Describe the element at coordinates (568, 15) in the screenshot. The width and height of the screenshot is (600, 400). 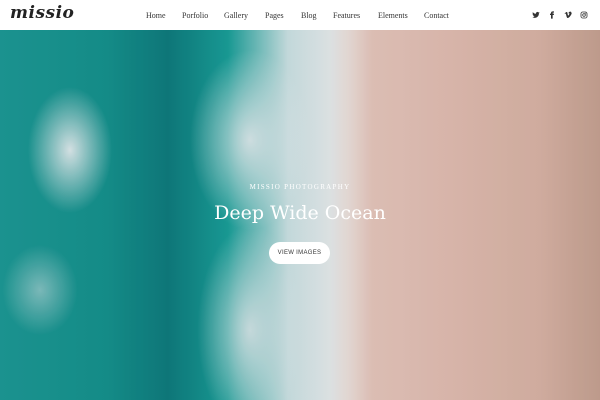
I see `vimeo-icon` at that location.